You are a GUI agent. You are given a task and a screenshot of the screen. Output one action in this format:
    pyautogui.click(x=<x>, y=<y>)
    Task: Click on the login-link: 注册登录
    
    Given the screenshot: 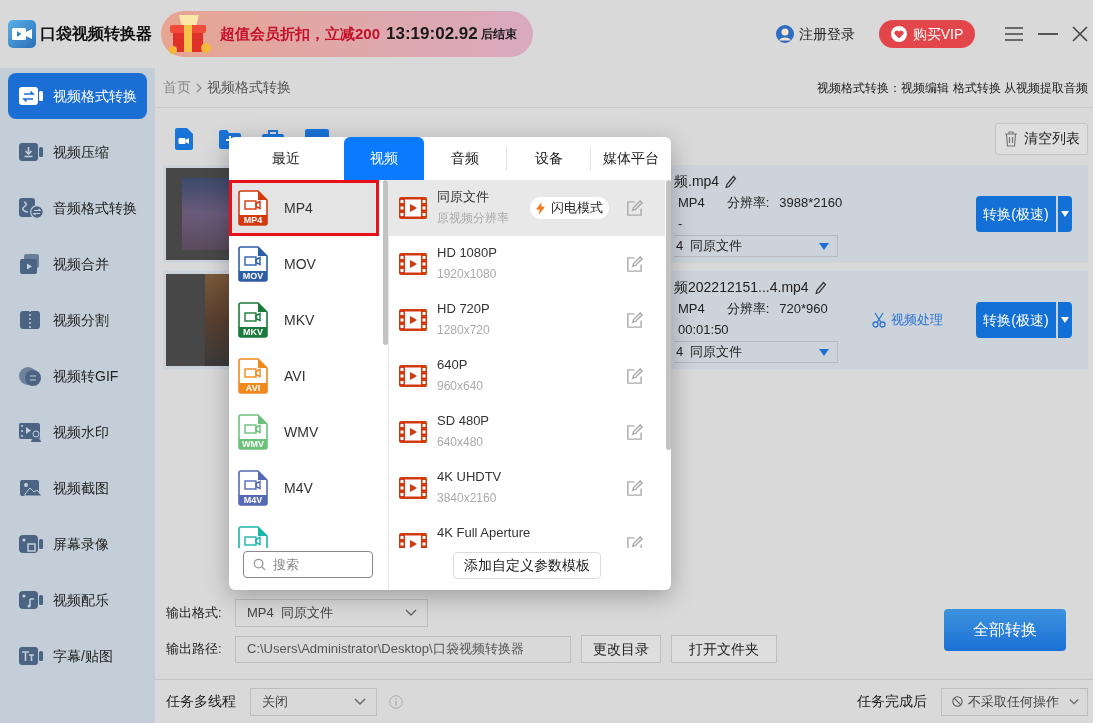 What is the action you would take?
    pyautogui.click(x=827, y=34)
    